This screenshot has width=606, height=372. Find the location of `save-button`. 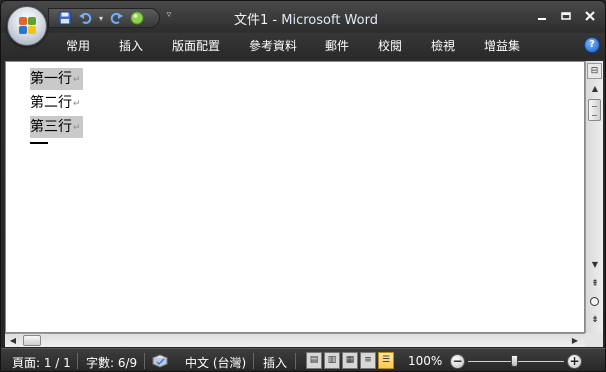

save-button is located at coordinates (65, 18).